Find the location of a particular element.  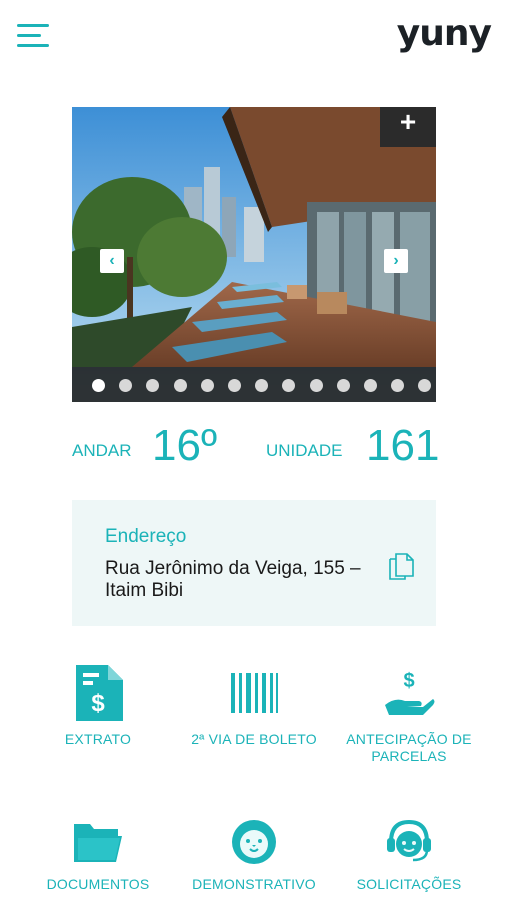

hand-money-icon: $ is located at coordinates (410, 692).